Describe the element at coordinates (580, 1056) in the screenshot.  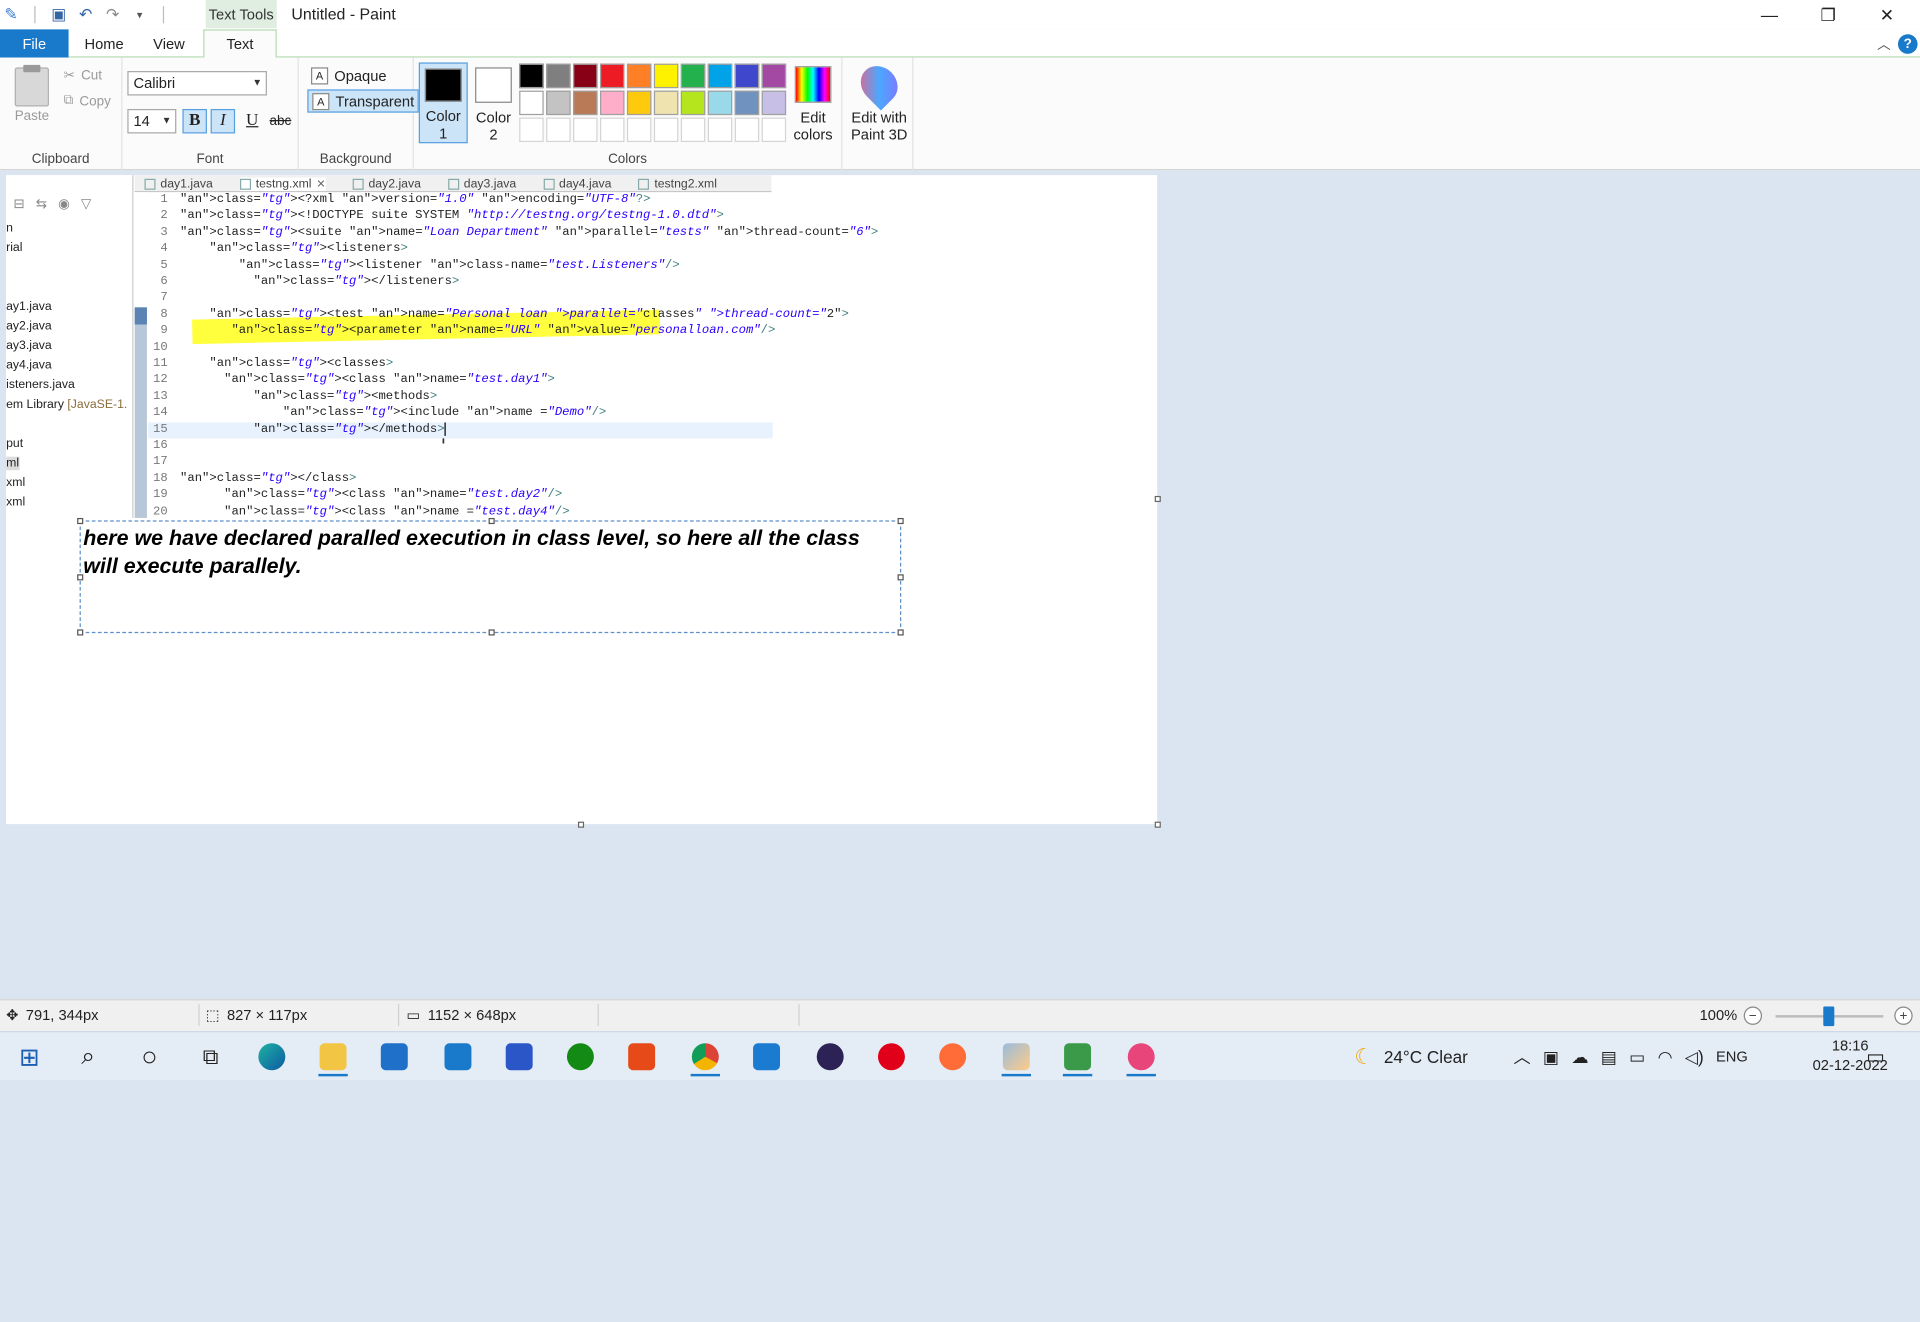
I see `xbox-icon` at that location.